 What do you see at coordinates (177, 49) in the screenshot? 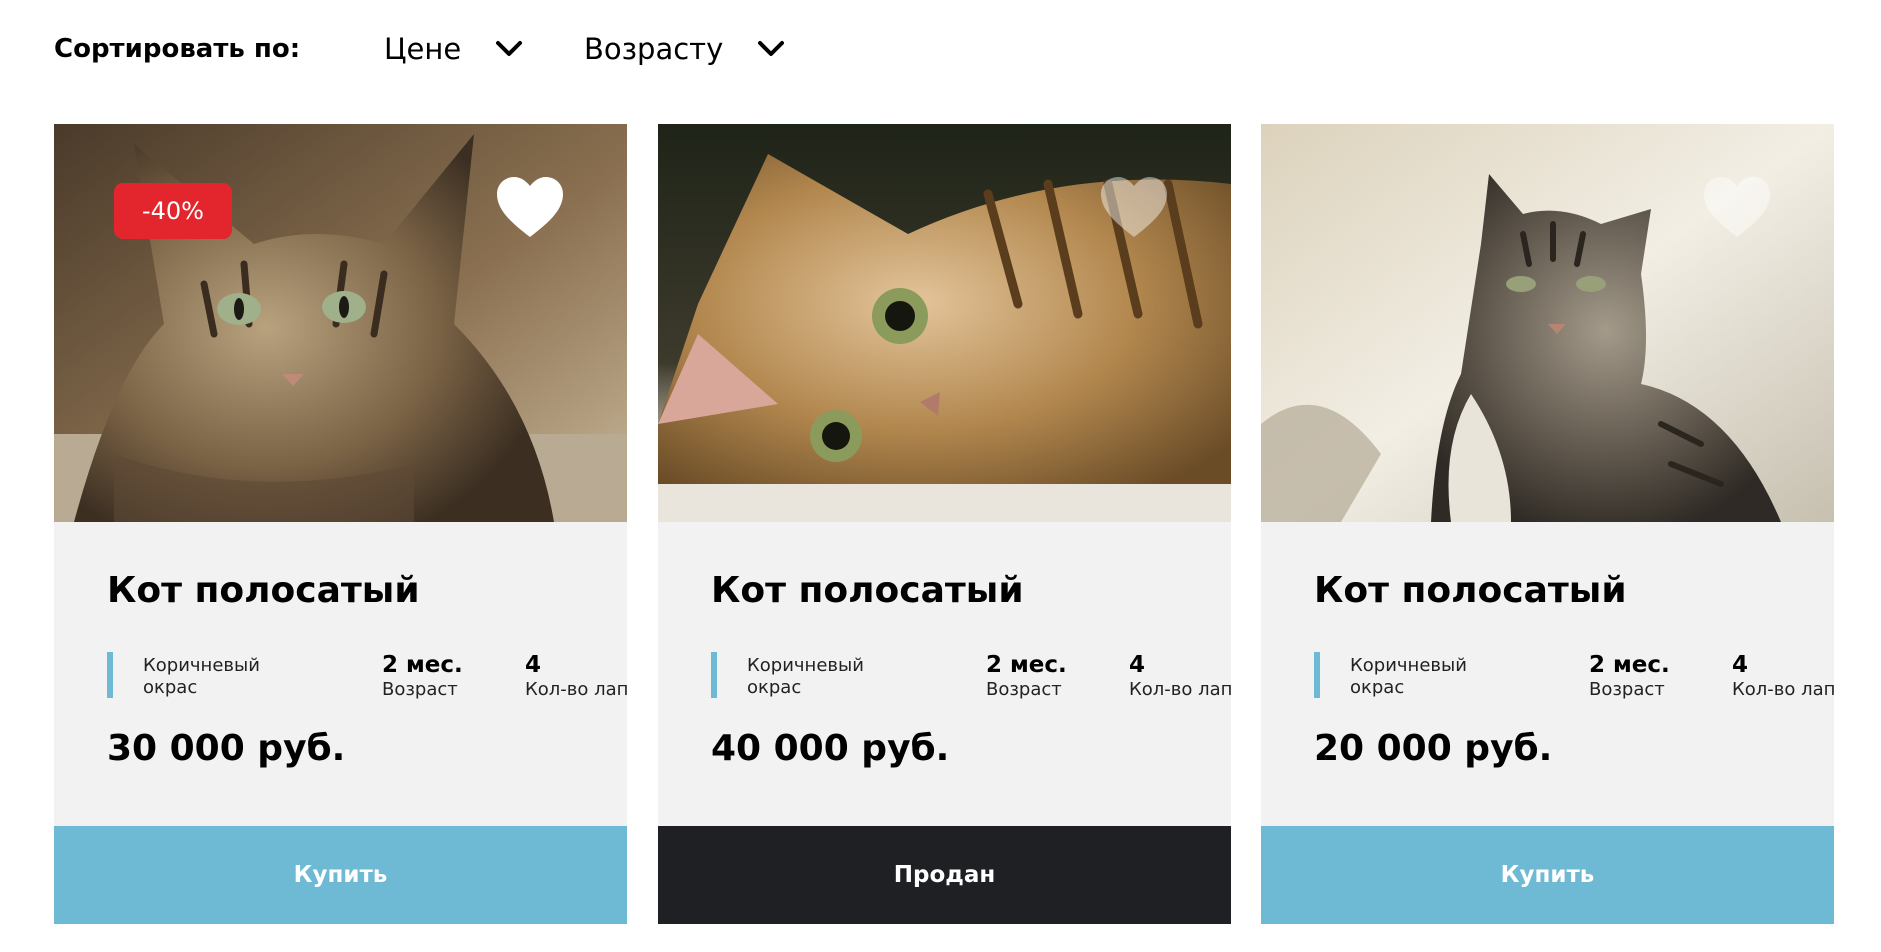
I see `sort-label: Сортировать по:` at bounding box center [177, 49].